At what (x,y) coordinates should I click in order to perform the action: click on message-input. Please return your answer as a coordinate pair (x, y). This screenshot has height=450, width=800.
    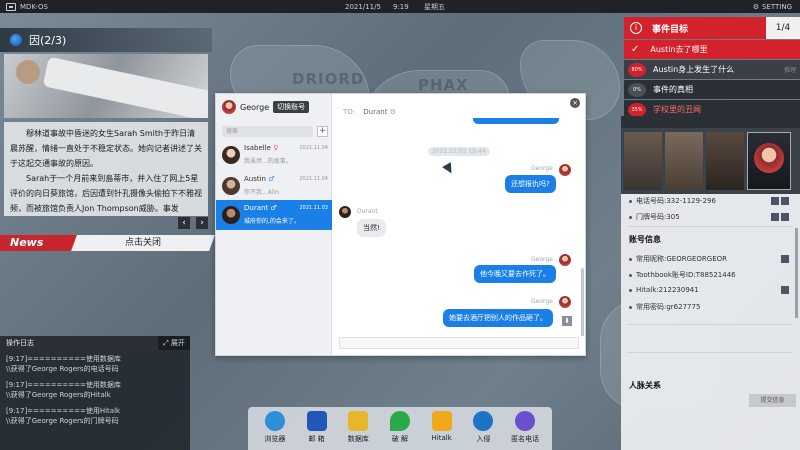
    Looking at the image, I should click on (459, 343).